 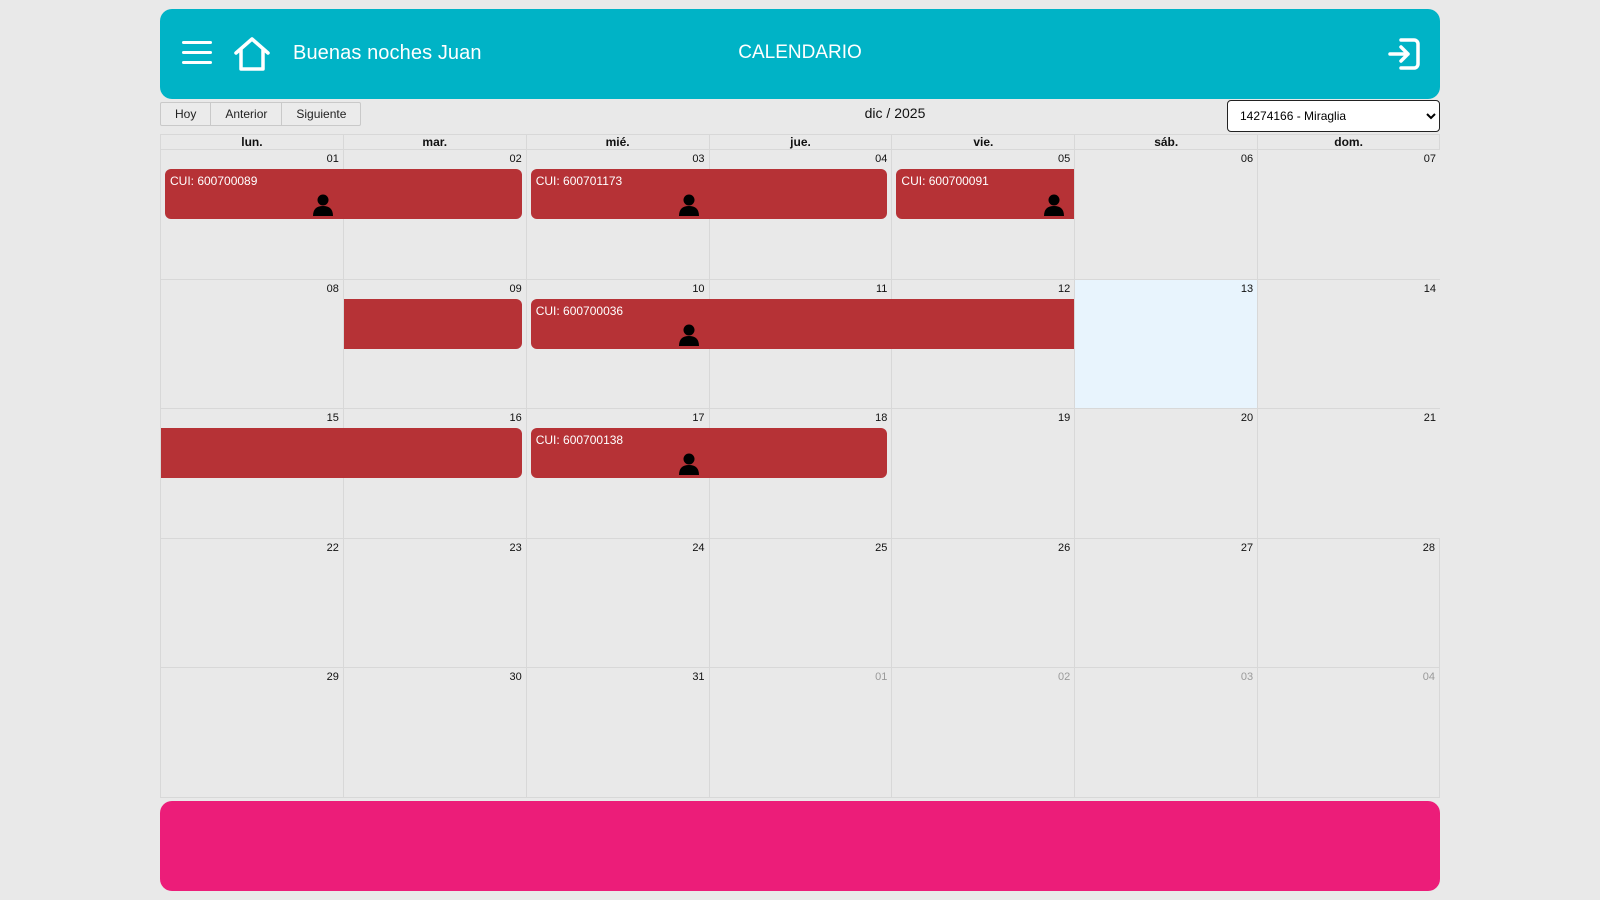 I want to click on day-number: 06, so click(x=1247, y=159).